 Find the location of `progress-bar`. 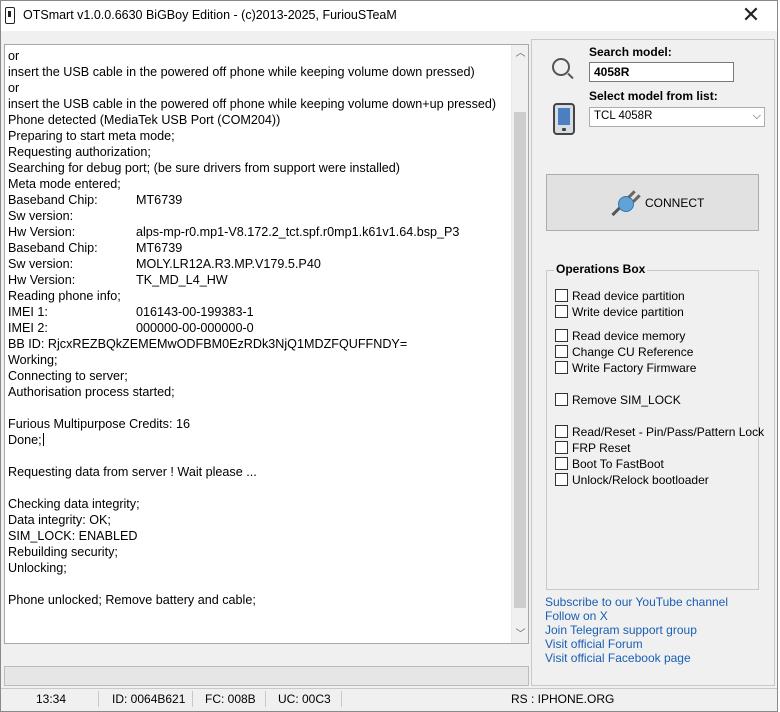

progress-bar is located at coordinates (266, 676).